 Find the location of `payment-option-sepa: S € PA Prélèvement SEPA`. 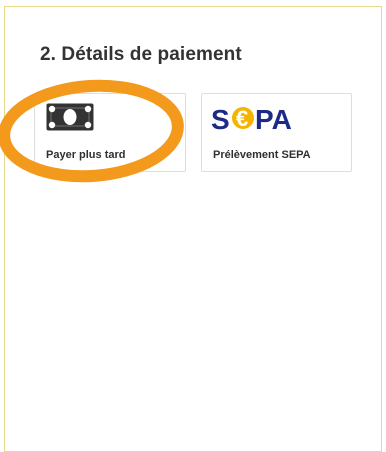

payment-option-sepa: S € PA Prélèvement SEPA is located at coordinates (276, 132).